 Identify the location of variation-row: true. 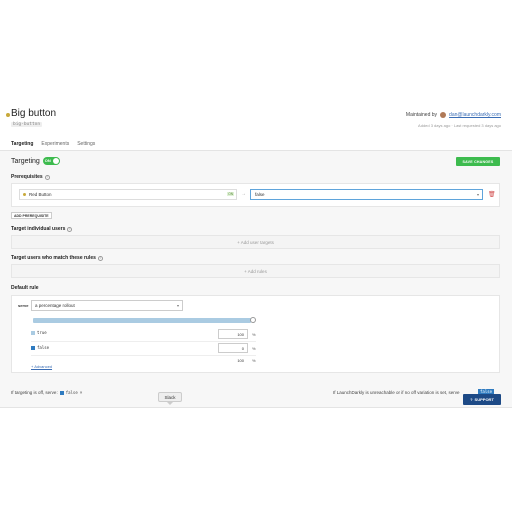
(39, 332).